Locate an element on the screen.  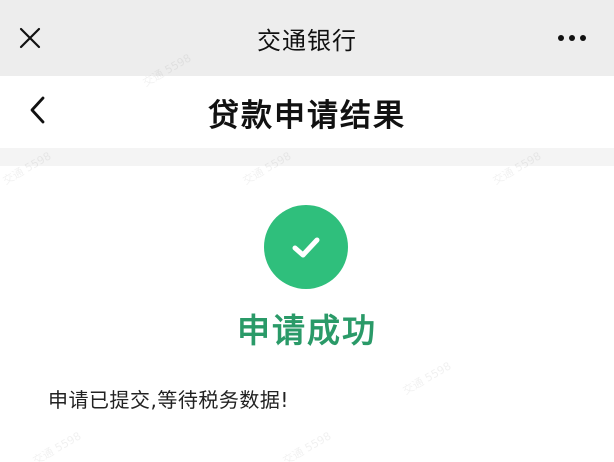
close-button is located at coordinates (30, 38).